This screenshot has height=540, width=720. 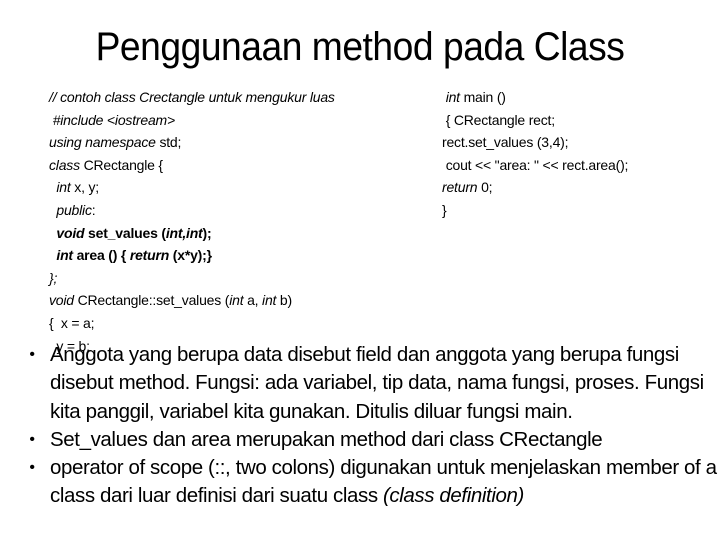 I want to click on code-token: a,, so click(x=253, y=300).